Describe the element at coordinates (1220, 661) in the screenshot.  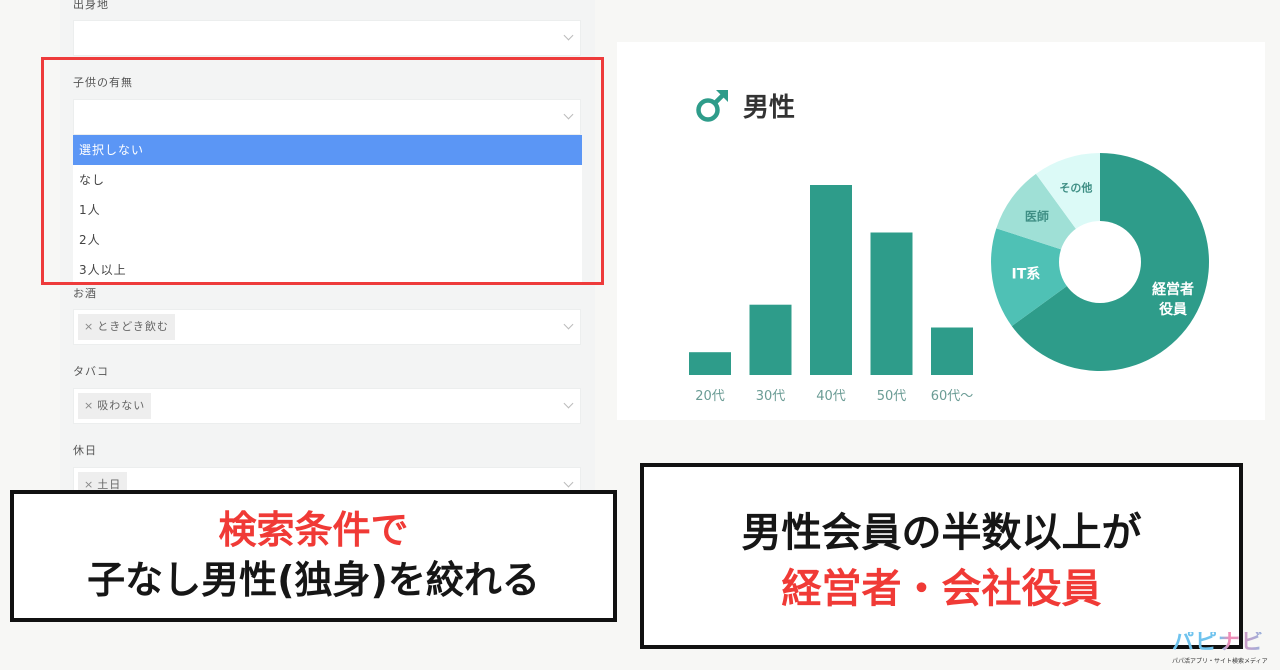
I see `logo-tagline: パパ活アプリ・サイト検索メディア` at that location.